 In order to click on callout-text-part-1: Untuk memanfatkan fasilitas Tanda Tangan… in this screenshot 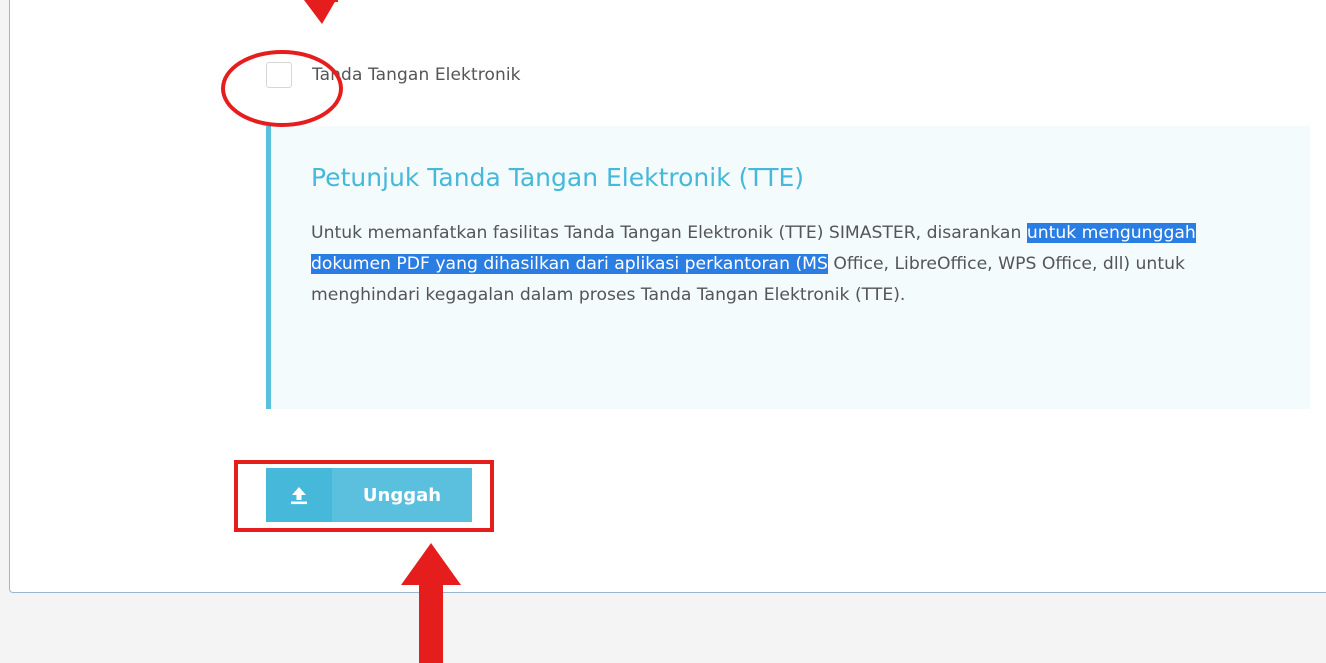, I will do `click(669, 233)`.